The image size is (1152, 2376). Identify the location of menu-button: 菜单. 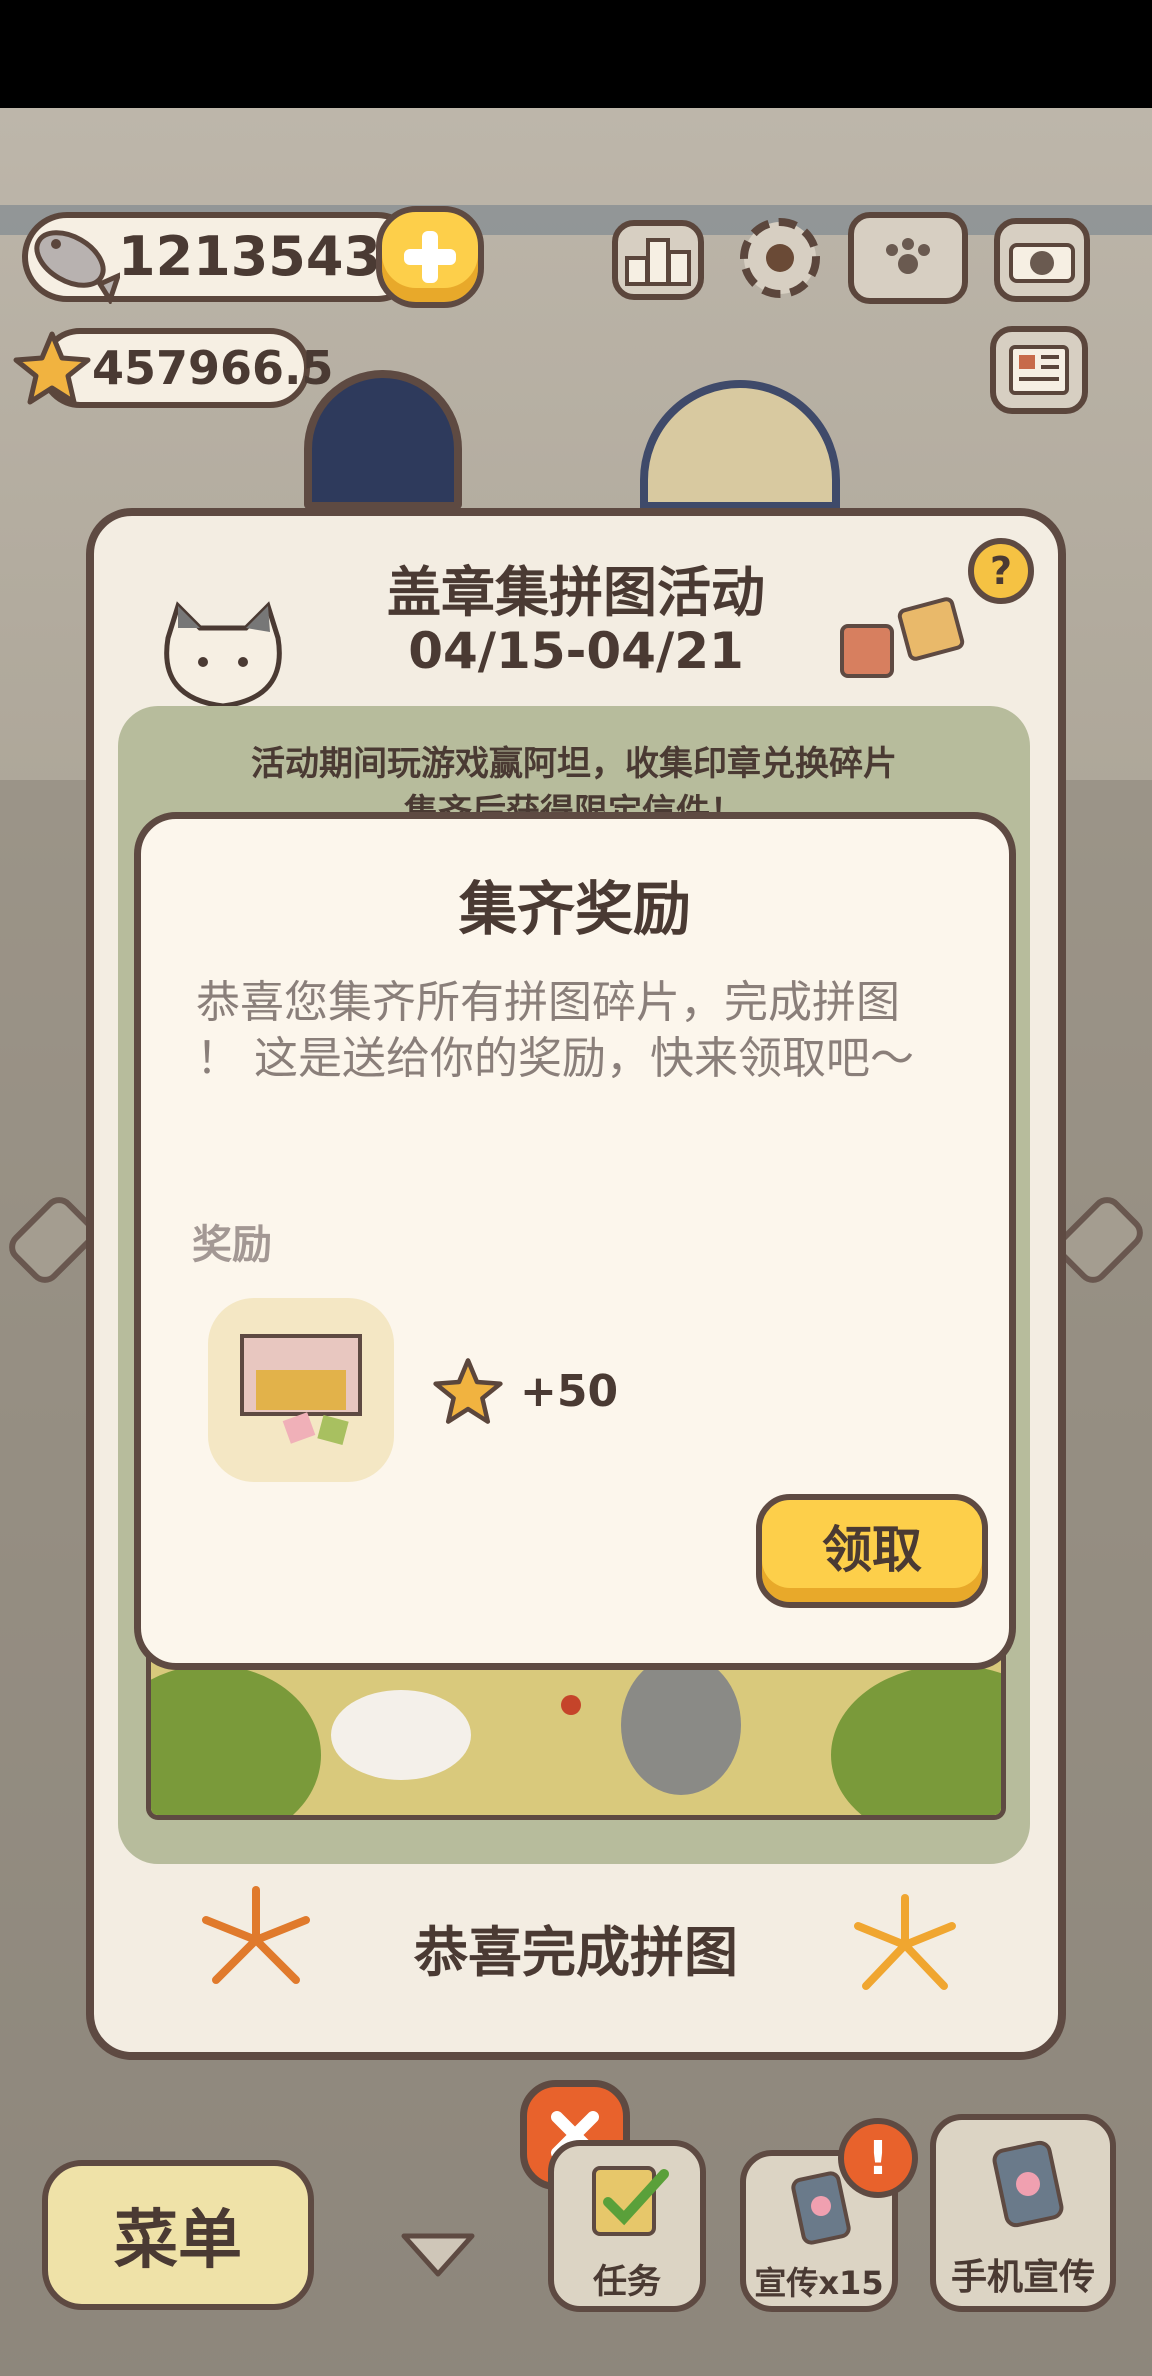
(178, 2235).